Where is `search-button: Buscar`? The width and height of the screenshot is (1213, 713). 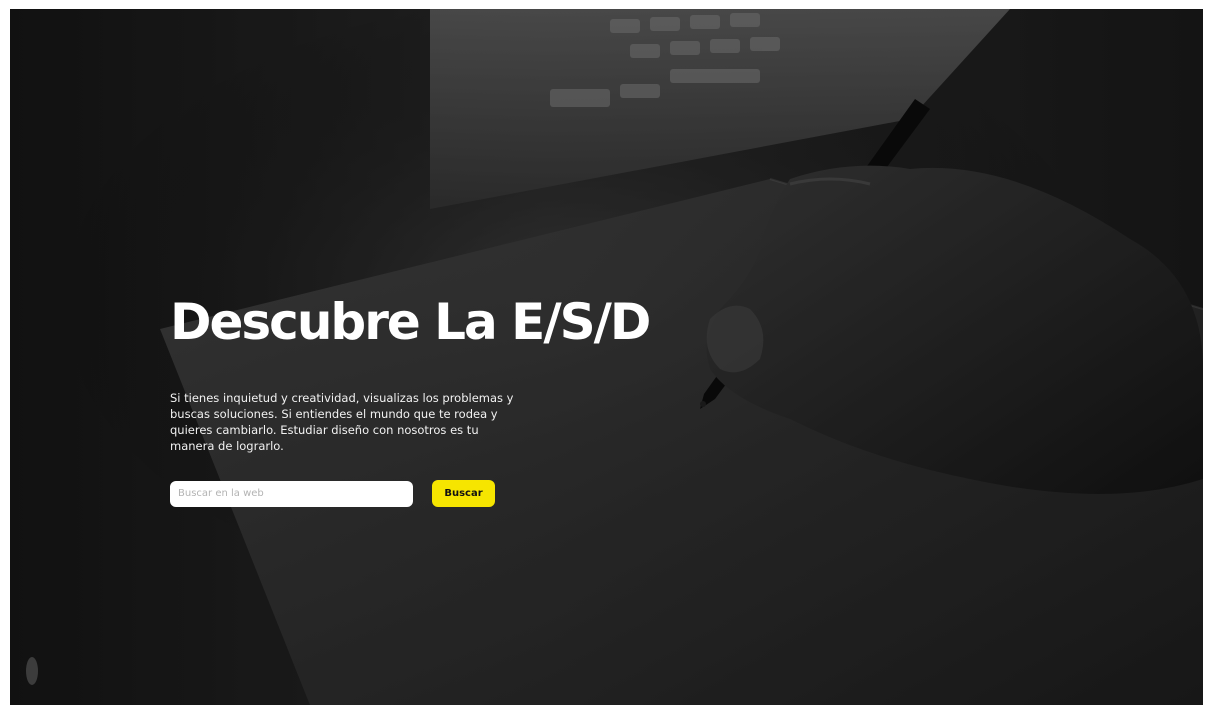 search-button: Buscar is located at coordinates (463, 493).